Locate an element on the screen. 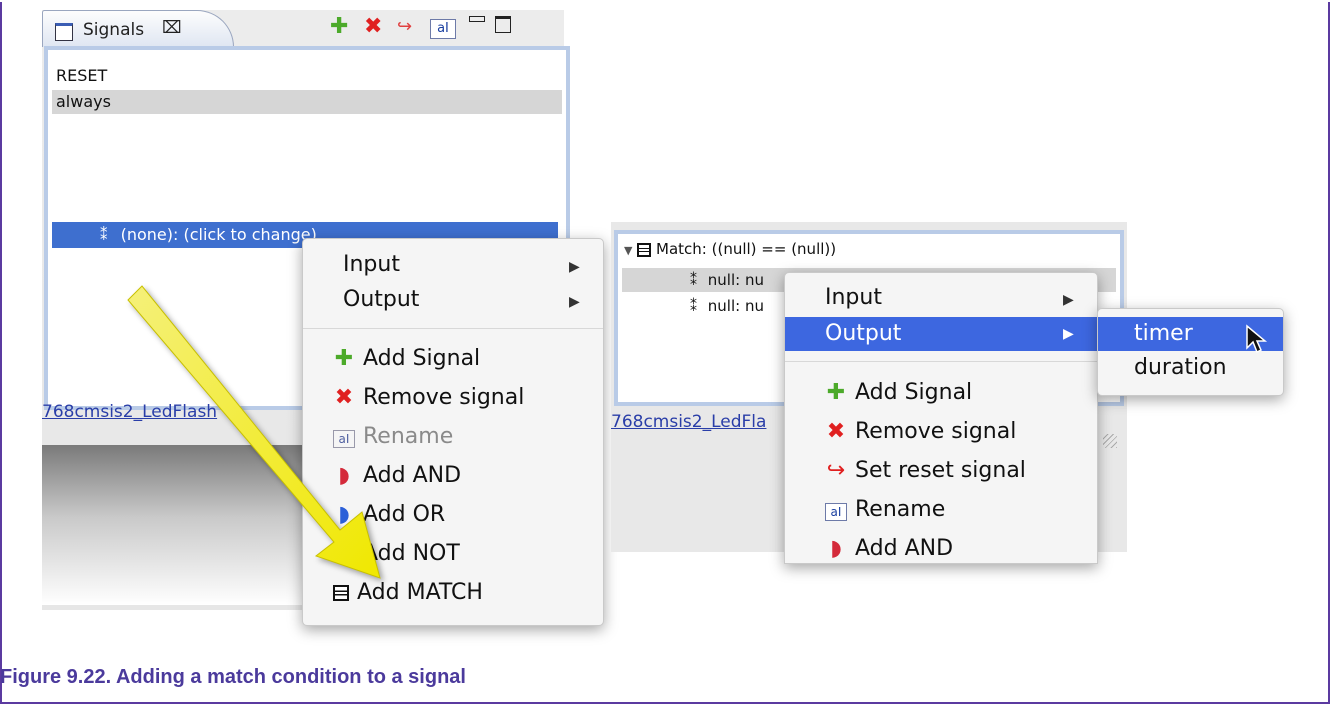 This screenshot has height=706, width=1330. menu-item-output-highlighted: Output ▶ is located at coordinates (941, 334).